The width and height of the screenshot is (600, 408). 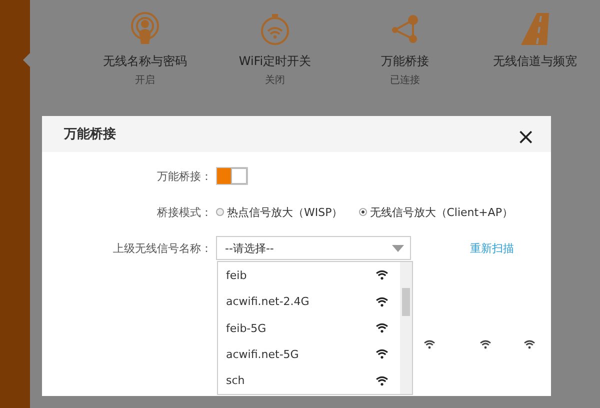 What do you see at coordinates (145, 29) in the screenshot?
I see `broadcast-icon` at bounding box center [145, 29].